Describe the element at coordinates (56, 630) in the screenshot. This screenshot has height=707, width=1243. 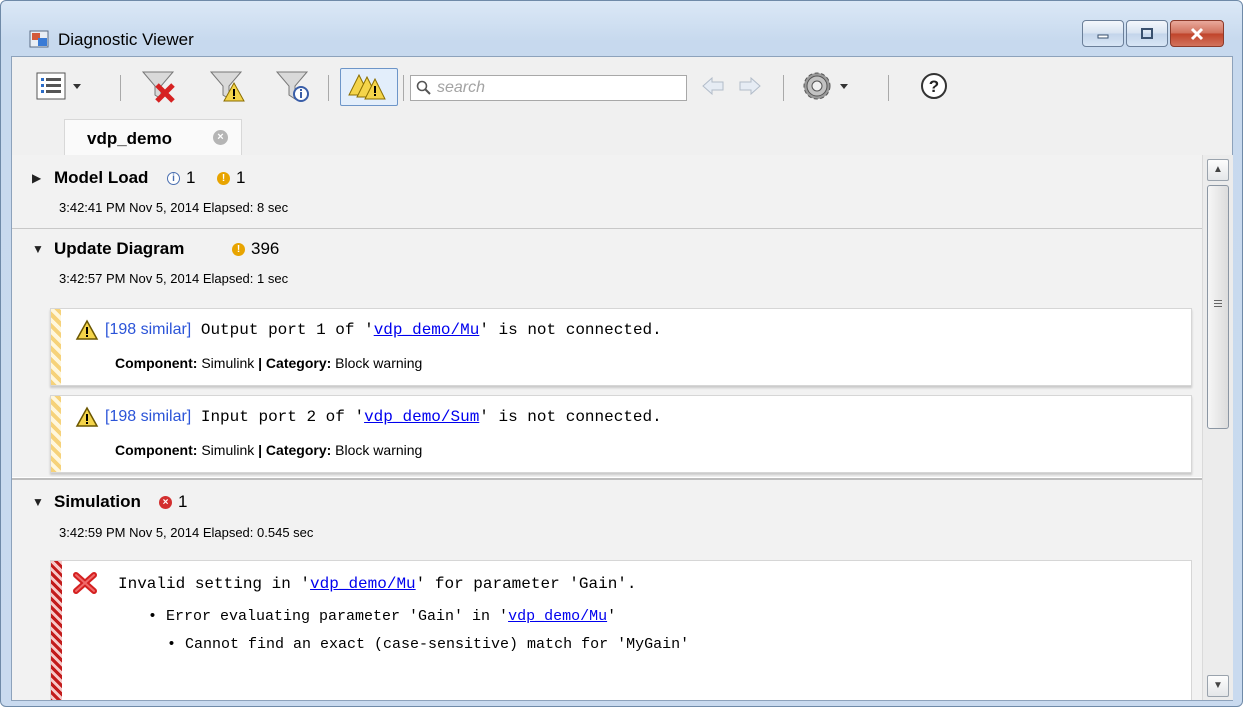
I see `error-stripe` at that location.